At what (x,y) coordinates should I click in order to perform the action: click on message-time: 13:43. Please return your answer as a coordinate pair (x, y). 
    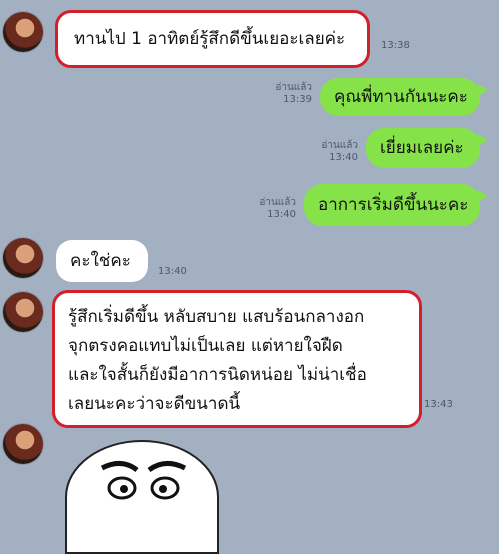
    Looking at the image, I should click on (438, 404).